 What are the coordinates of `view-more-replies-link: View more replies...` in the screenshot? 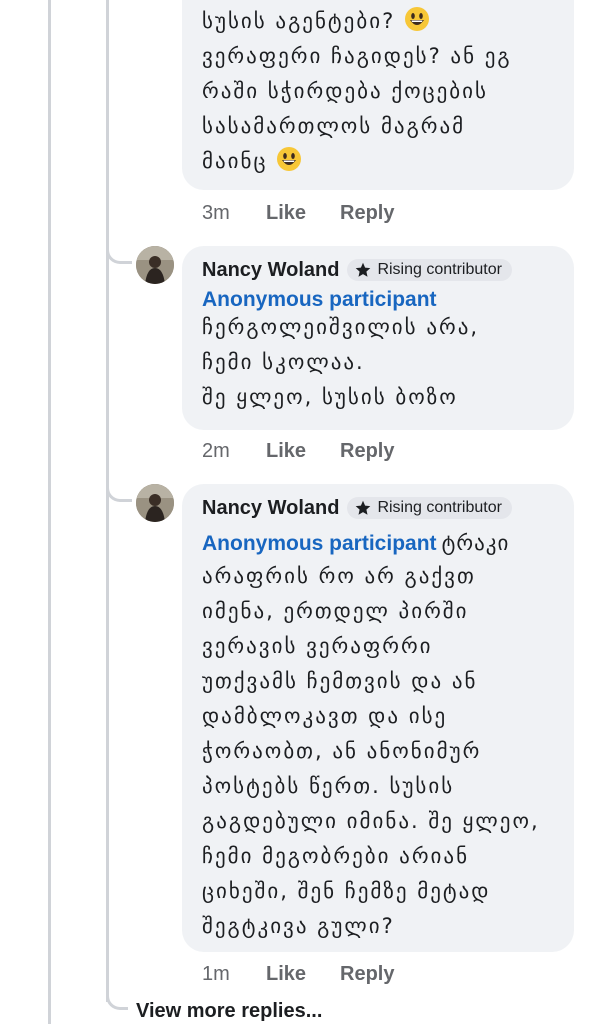 It's located at (229, 1011).